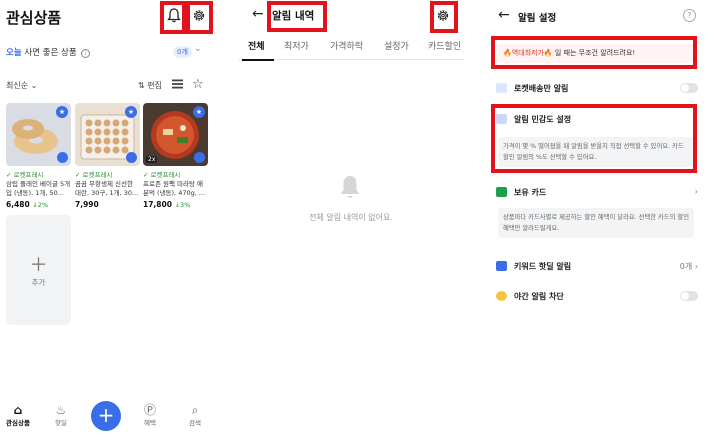 The image size is (722, 443). Describe the element at coordinates (27, 204) in the screenshot. I see `product-price: 6,480 ↓2%` at that location.